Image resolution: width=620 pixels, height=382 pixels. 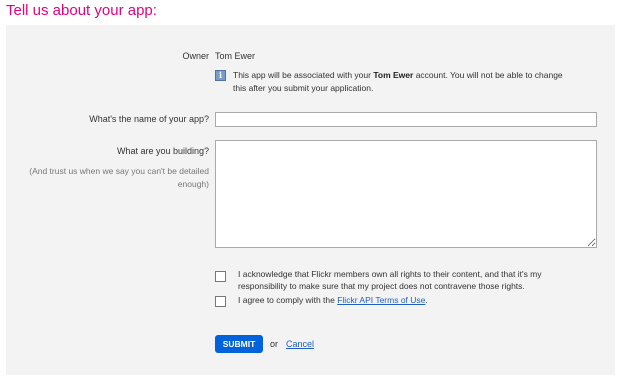 What do you see at coordinates (274, 344) in the screenshot?
I see `or-text: or` at bounding box center [274, 344].